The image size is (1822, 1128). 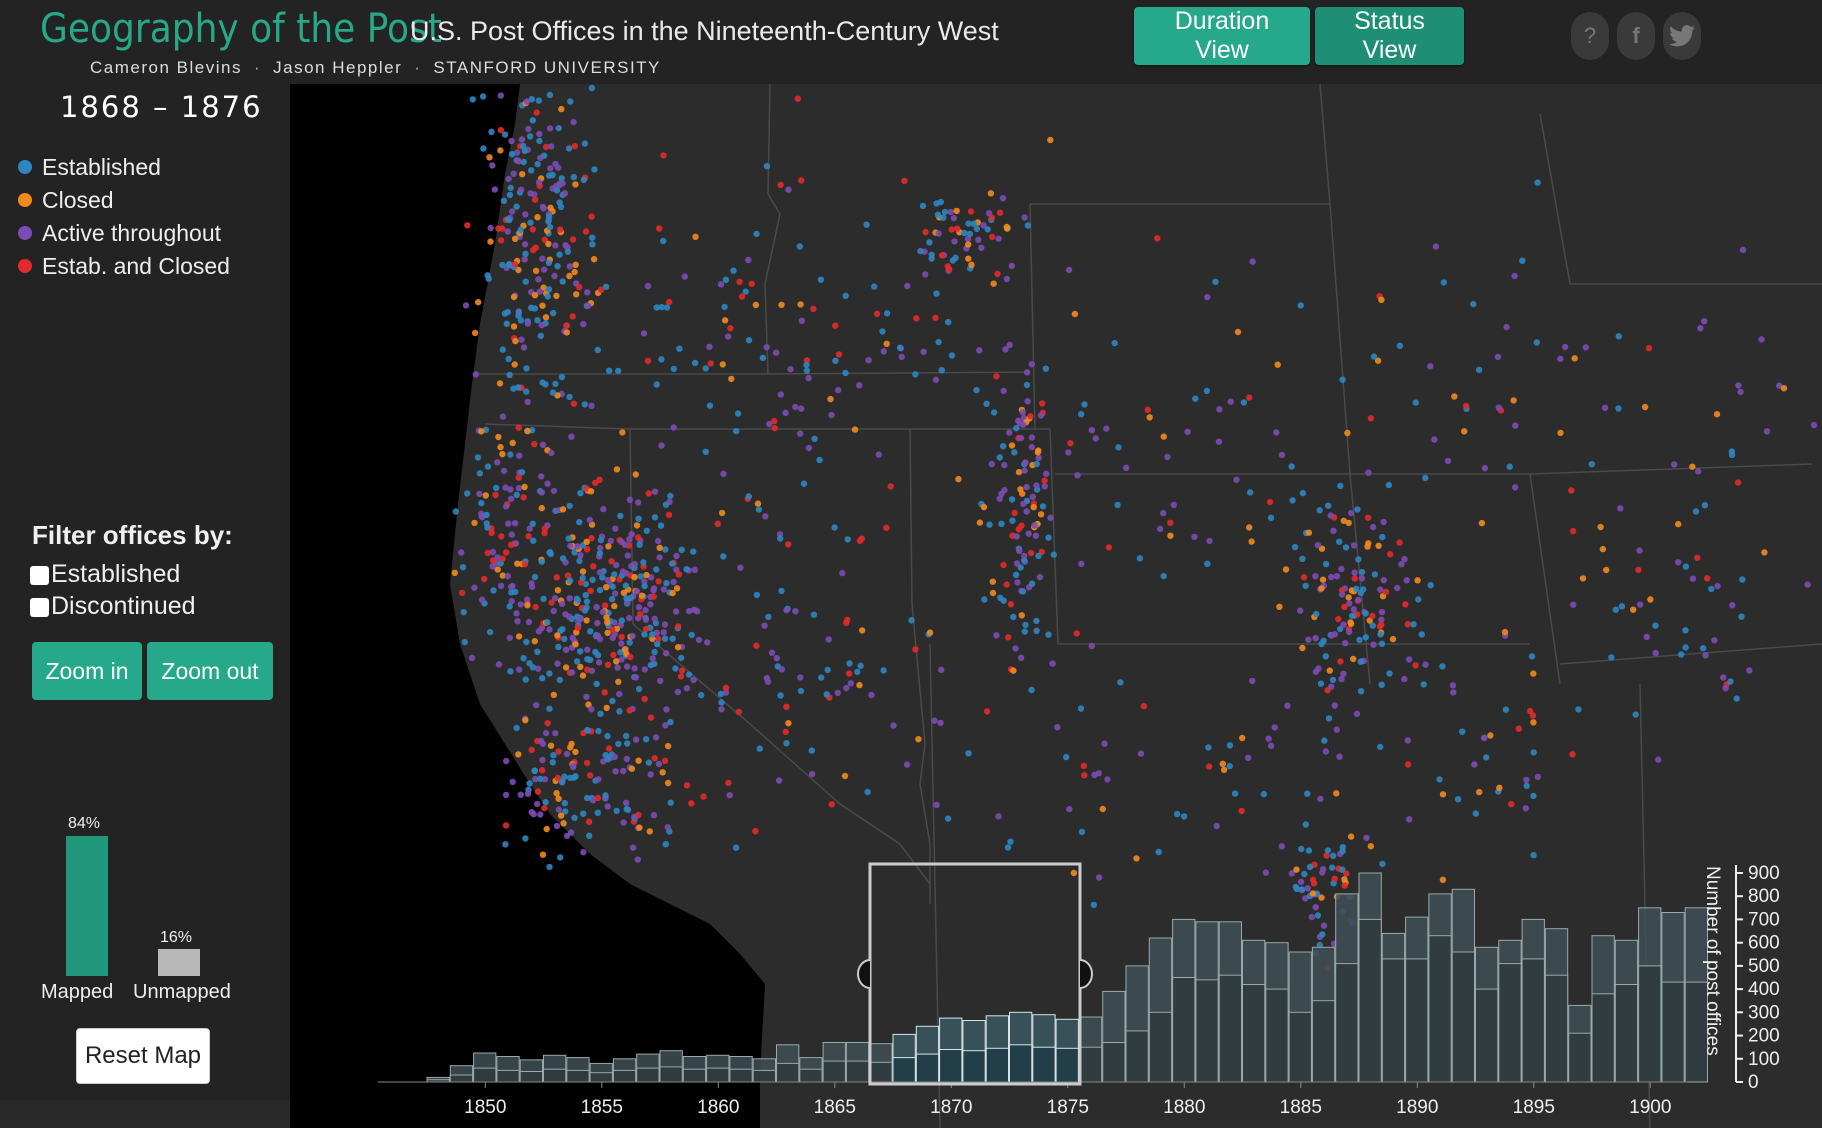 I want to click on status-view-button: Status View, so click(x=1389, y=36).